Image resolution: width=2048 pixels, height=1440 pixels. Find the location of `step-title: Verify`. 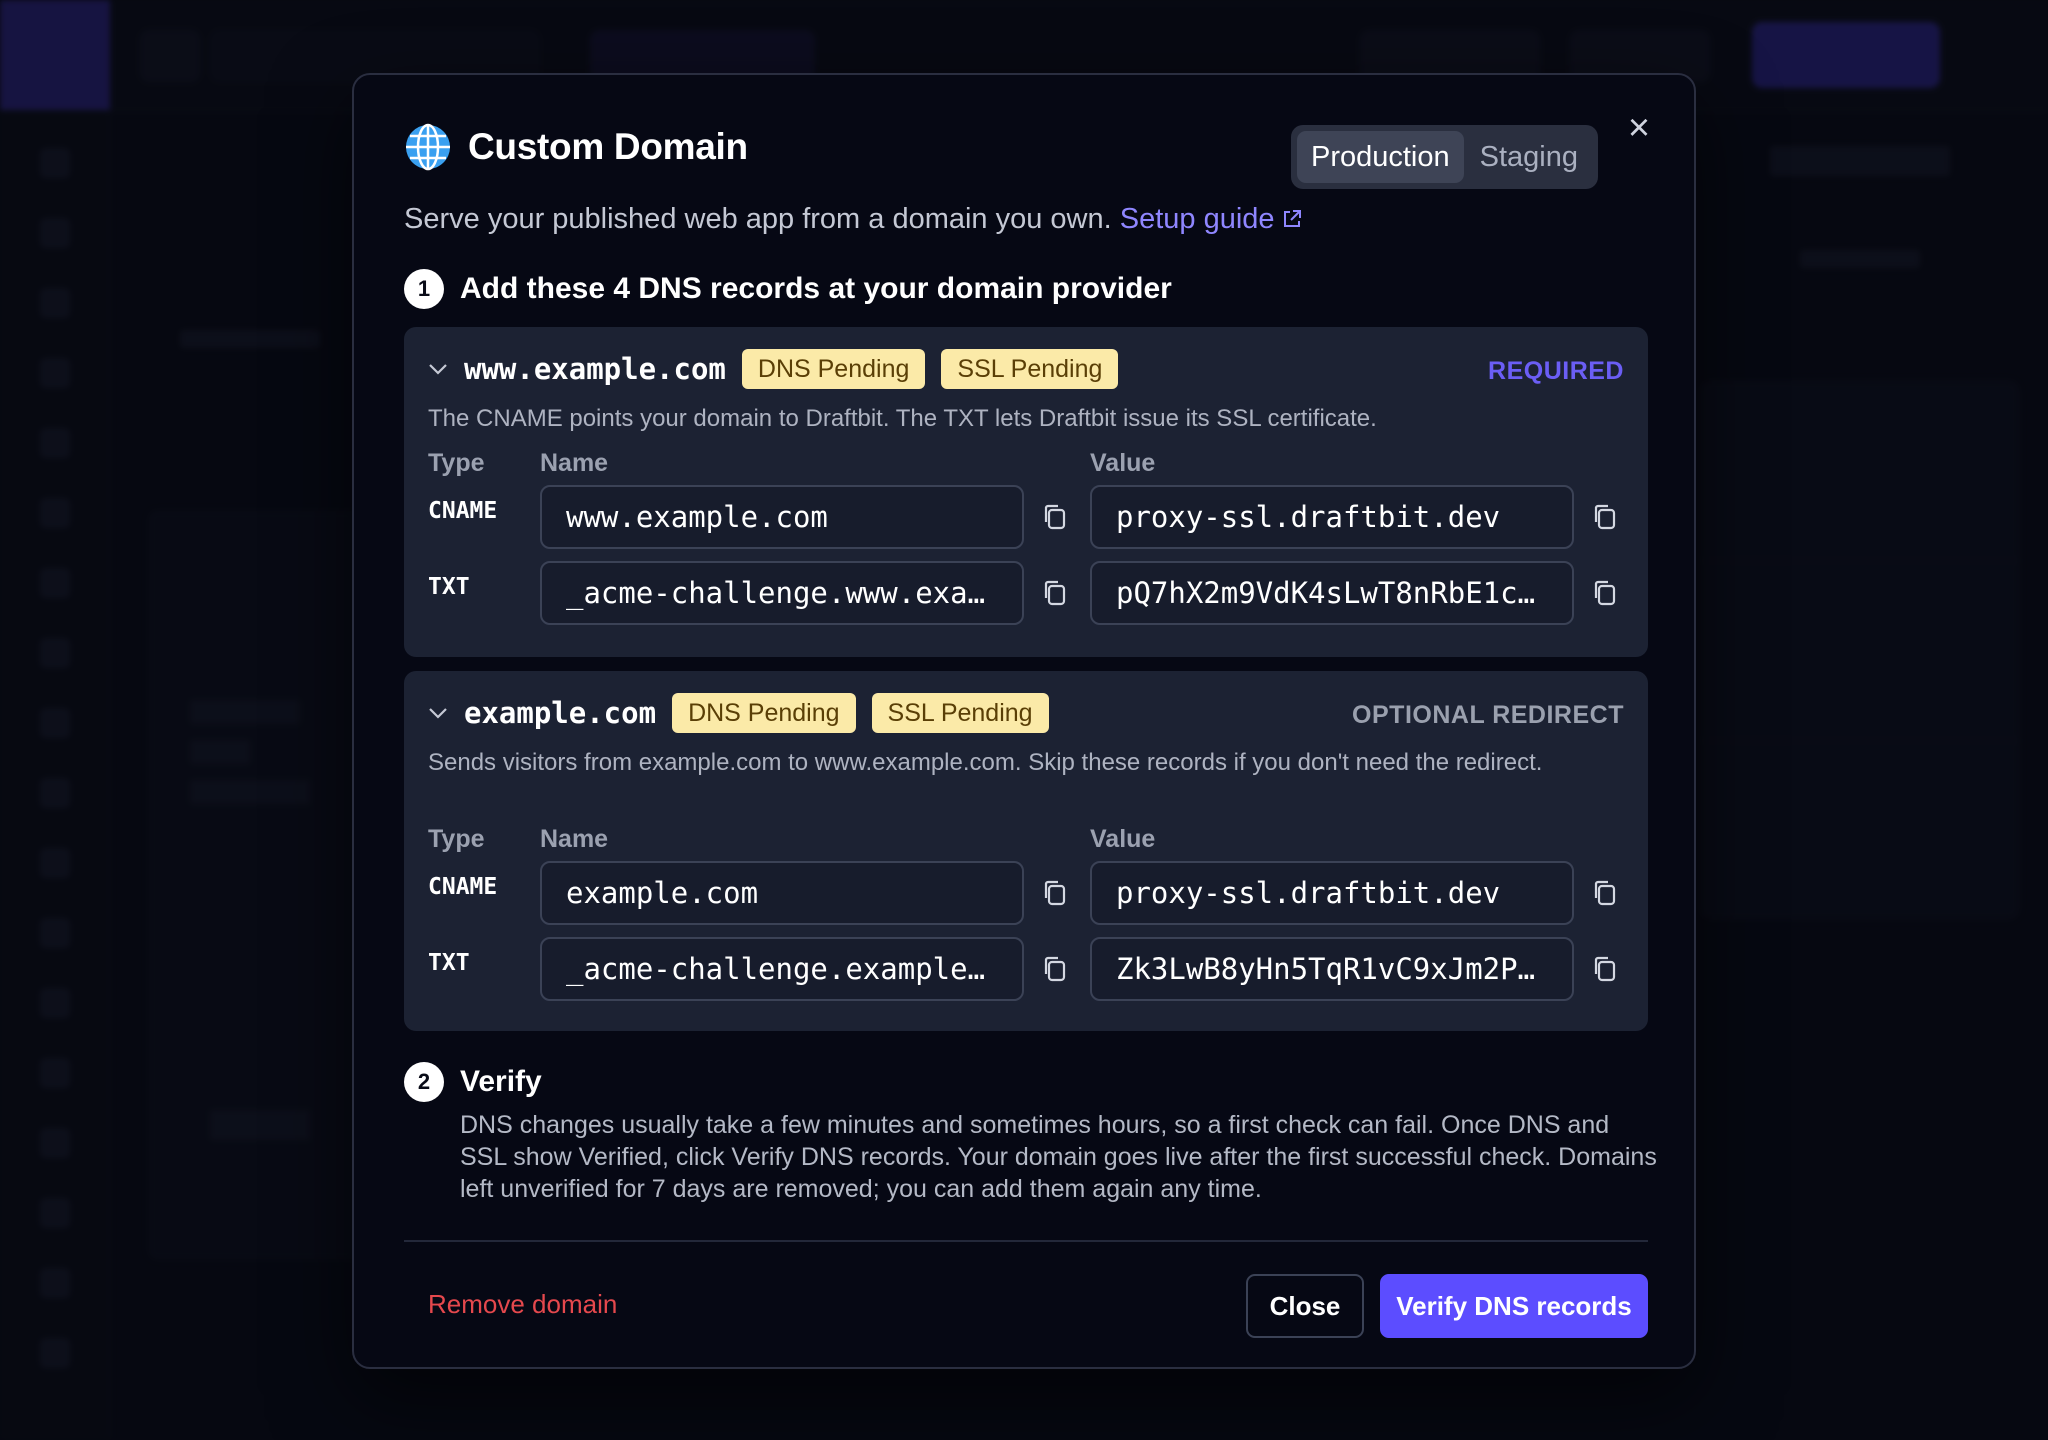

step-title: Verify is located at coordinates (501, 1081).